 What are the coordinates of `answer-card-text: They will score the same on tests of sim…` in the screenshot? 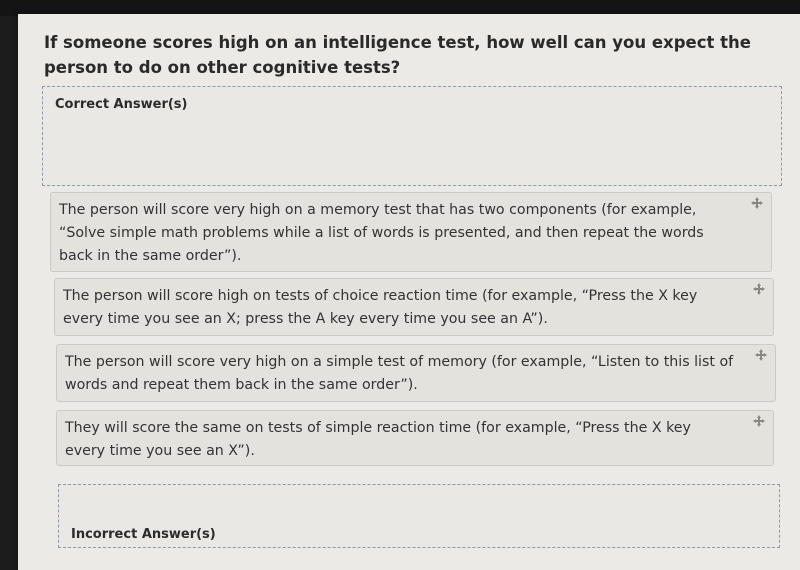 It's located at (378, 439).